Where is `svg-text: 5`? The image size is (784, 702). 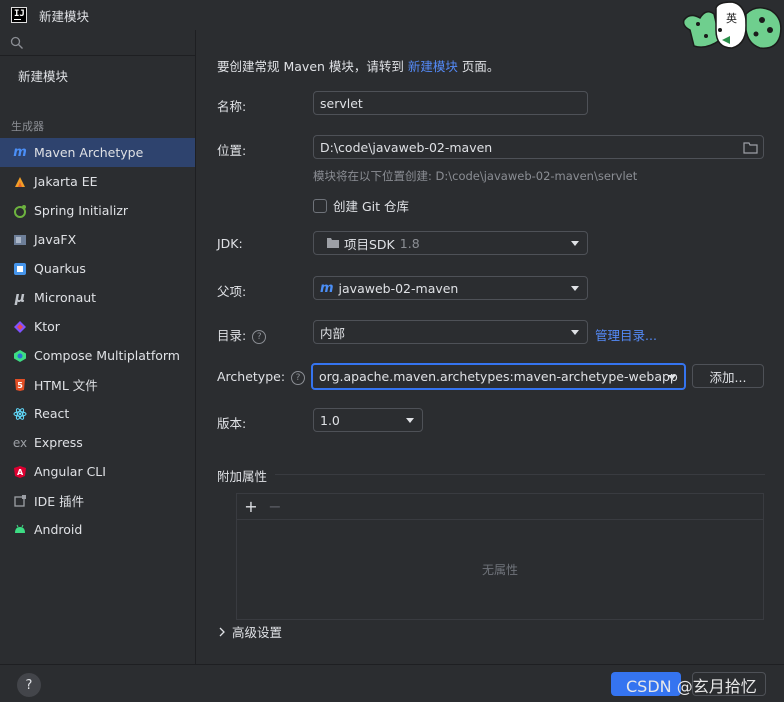 svg-text: 5 is located at coordinates (20, 385).